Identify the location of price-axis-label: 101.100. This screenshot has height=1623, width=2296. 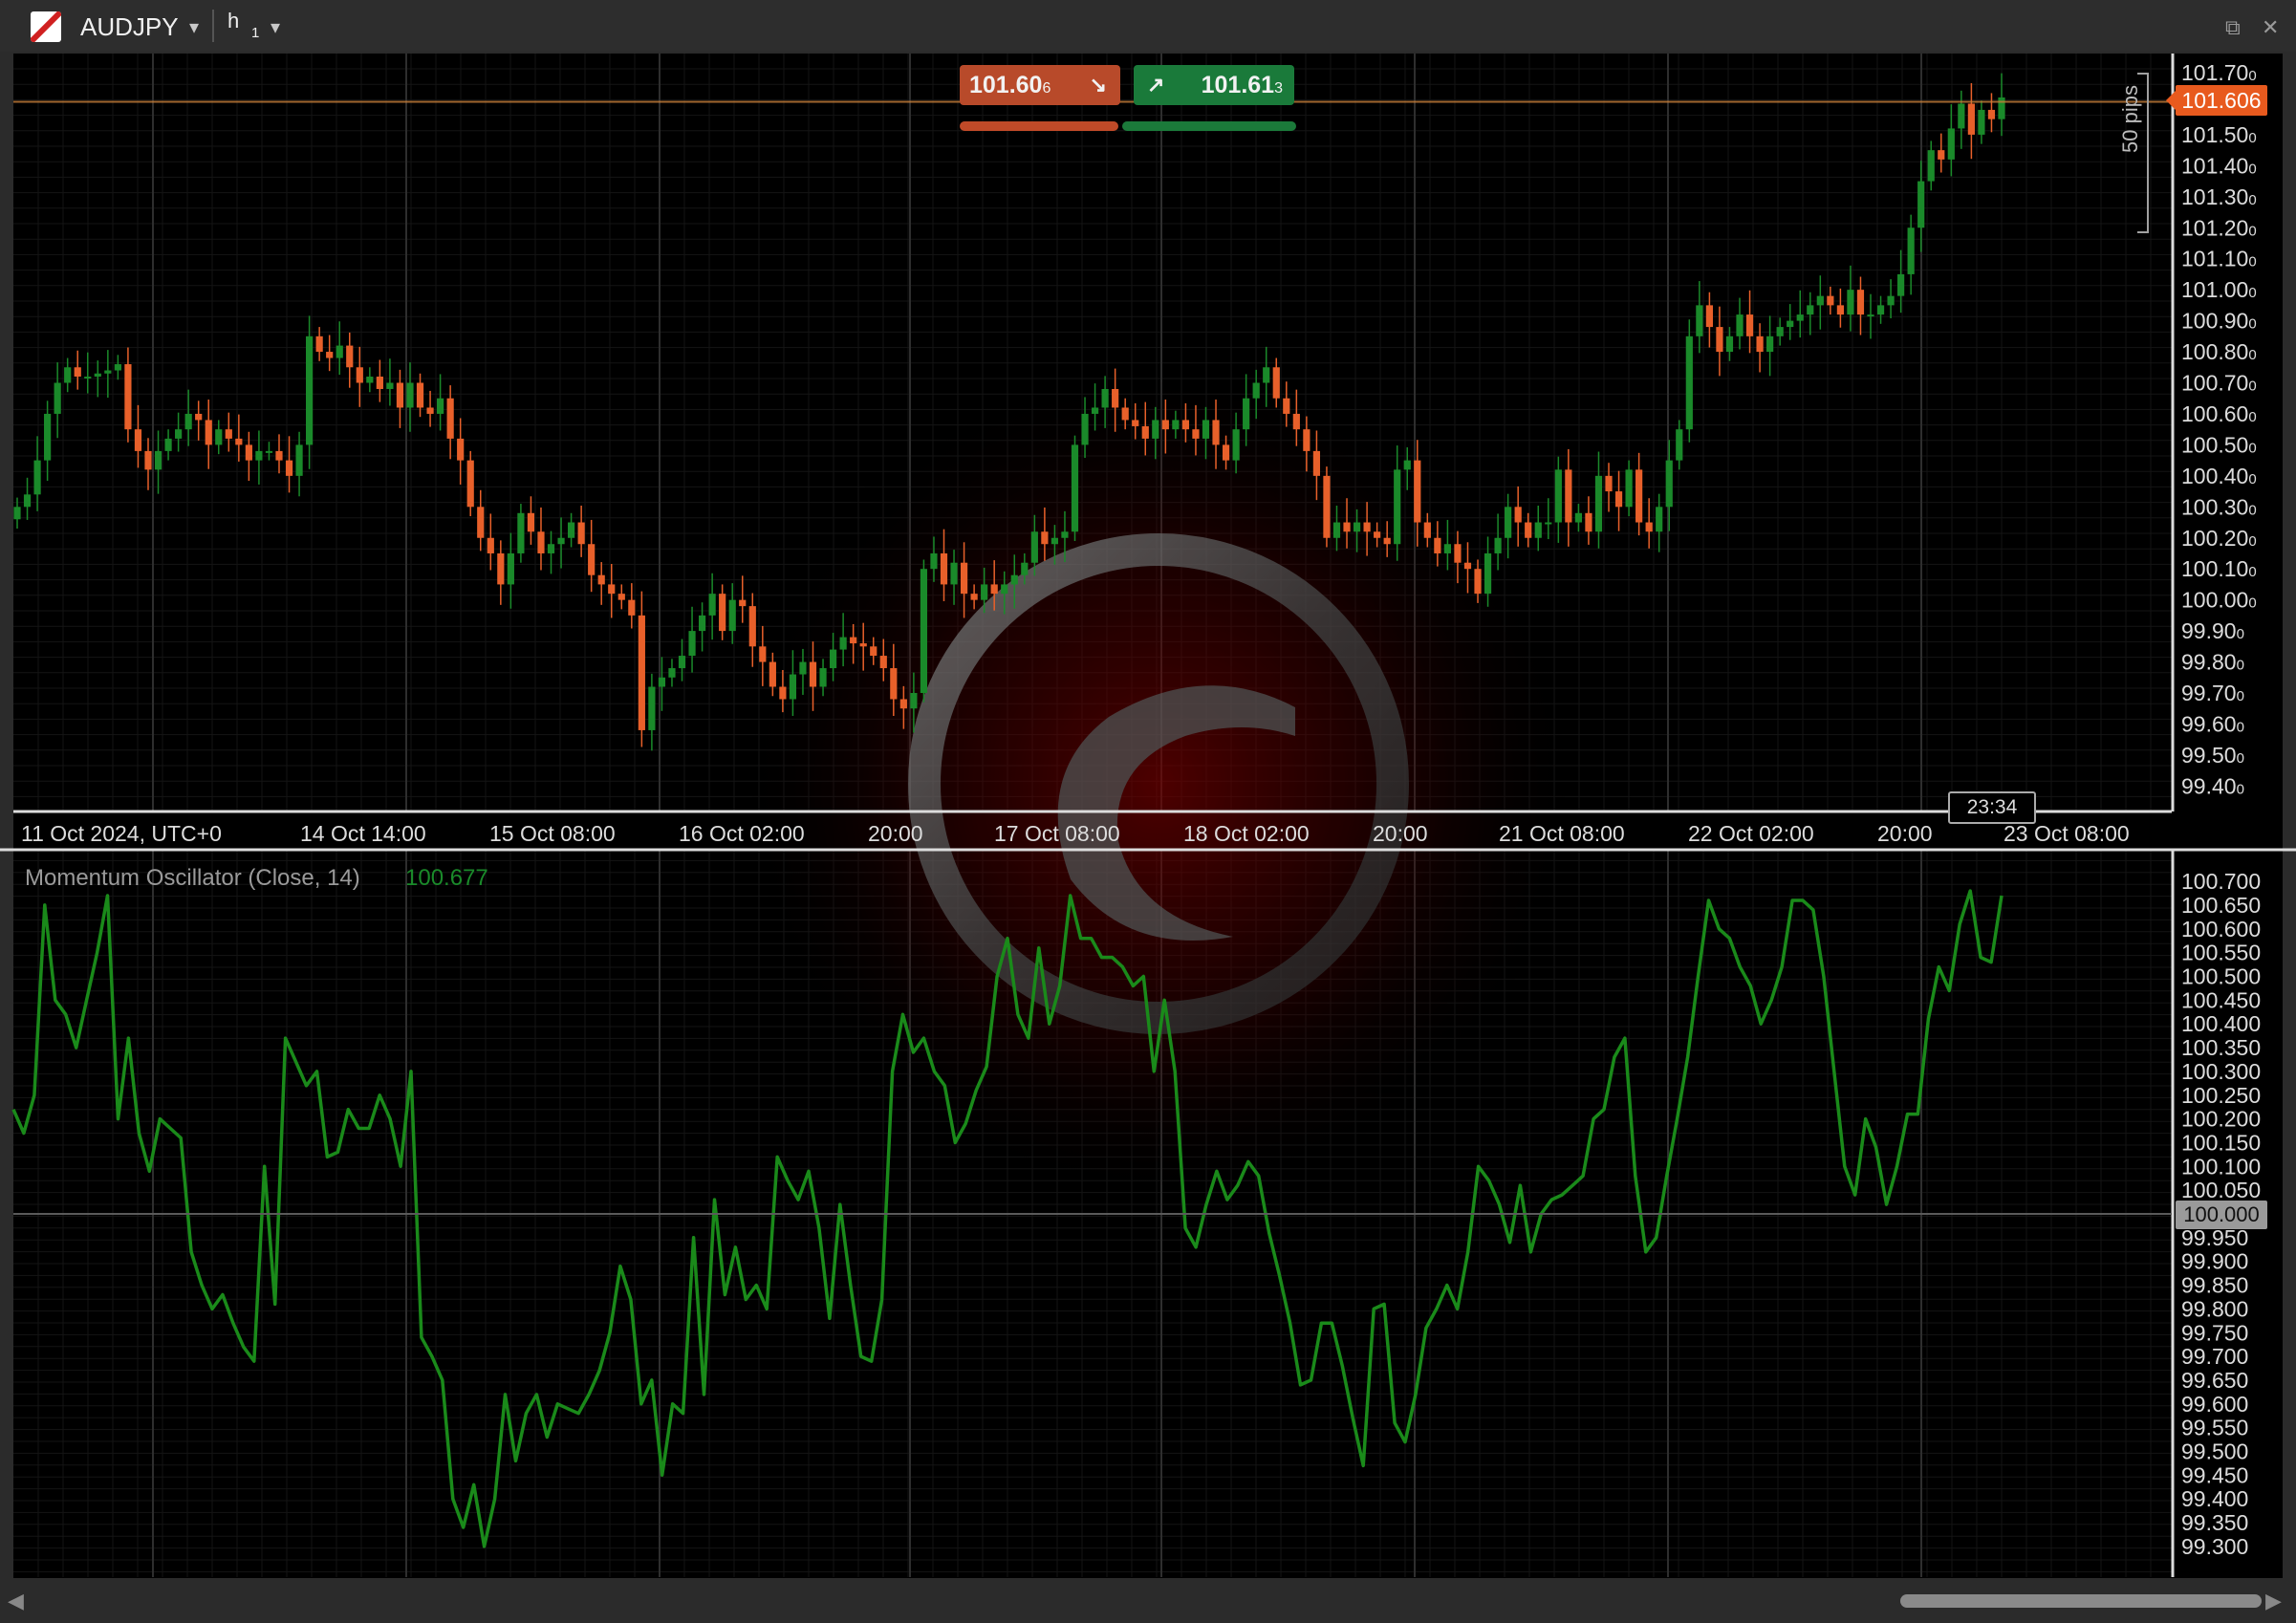
(2219, 259).